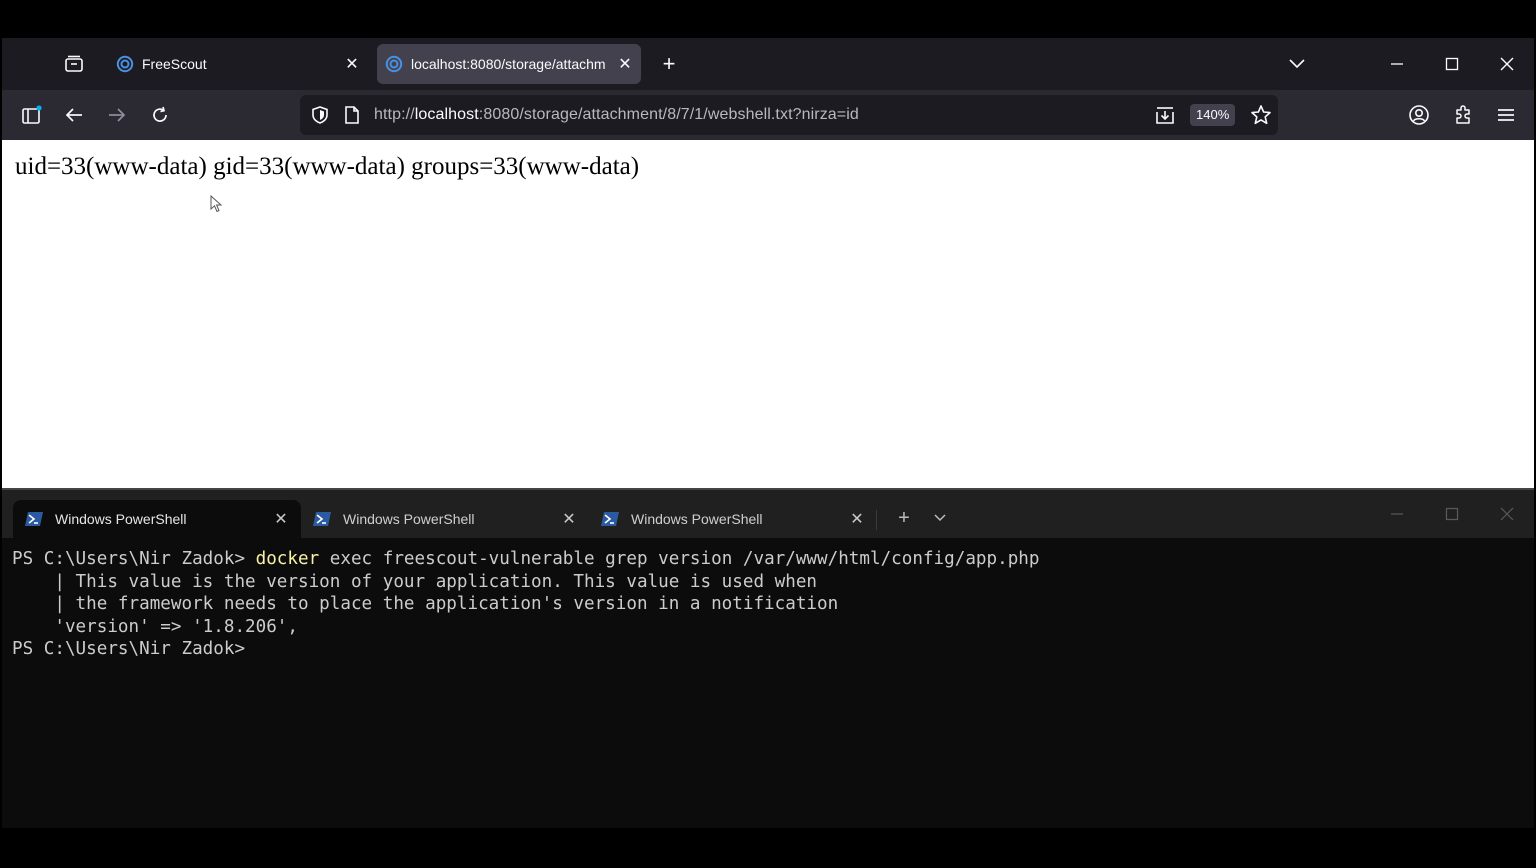  I want to click on sidebar-icon, so click(32, 114).